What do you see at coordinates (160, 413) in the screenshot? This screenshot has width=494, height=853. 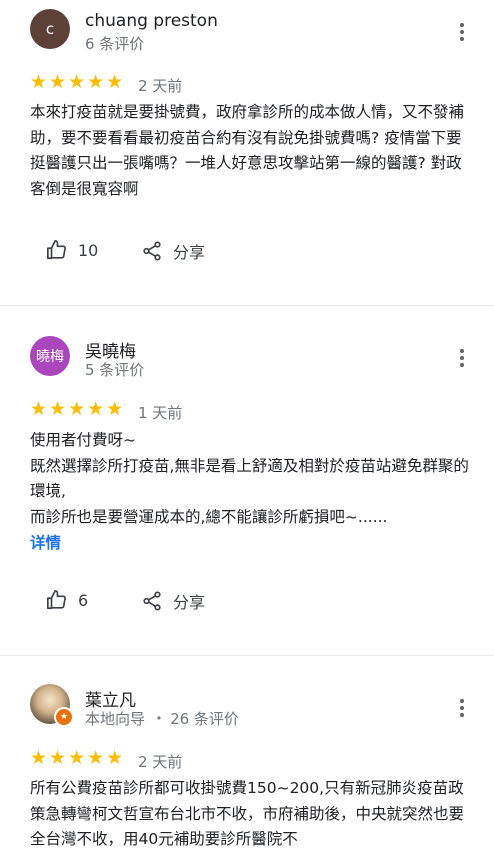 I see `review-date: 1 天前` at bounding box center [160, 413].